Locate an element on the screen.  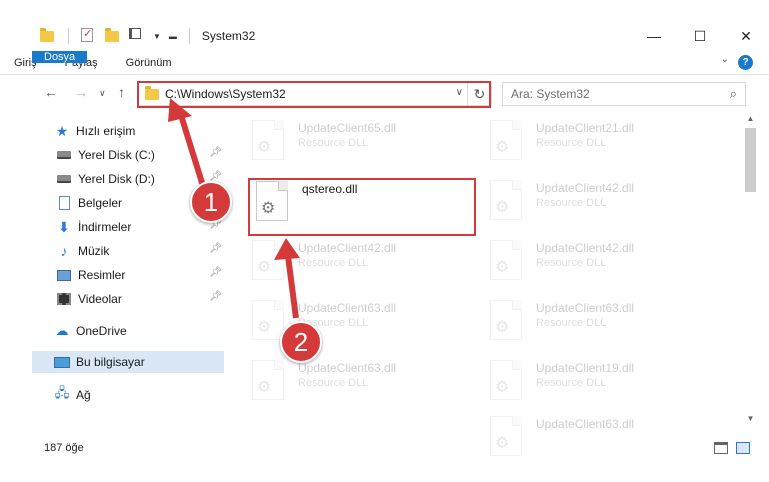
list-item: ⚙ UpdateClient21.dll Resource DLL is located at coordinates (562, 140).